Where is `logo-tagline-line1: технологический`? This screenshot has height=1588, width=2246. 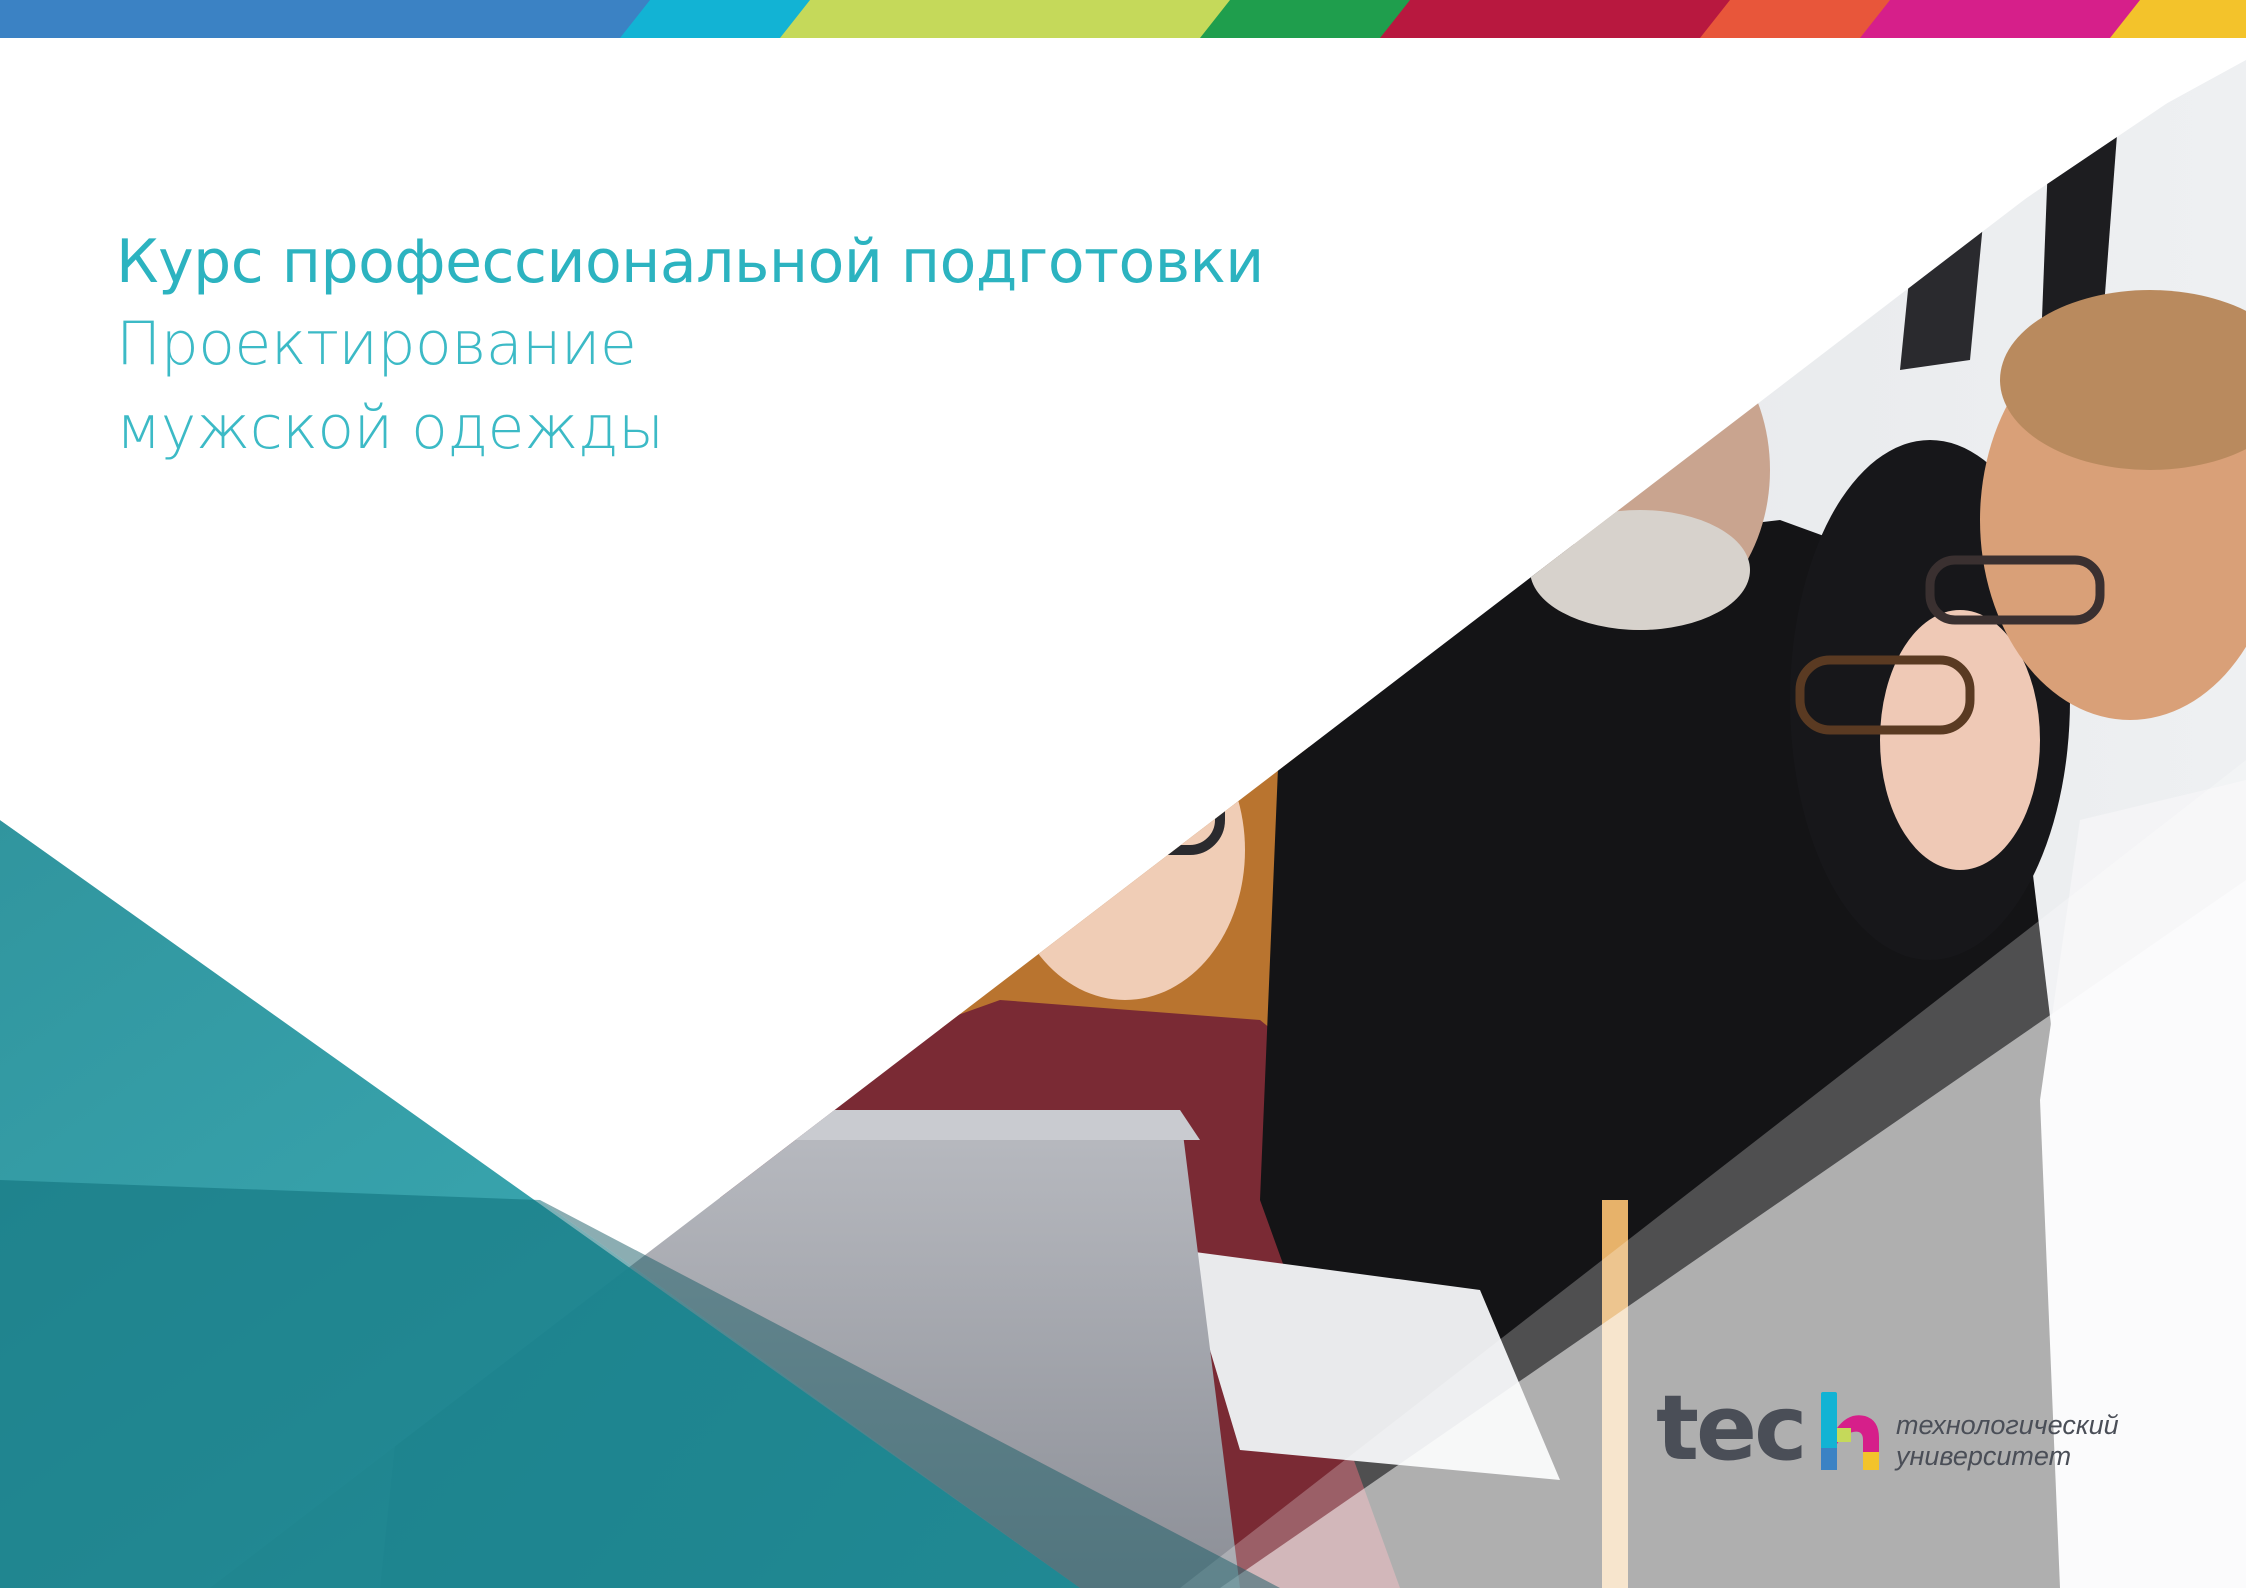
logo-tagline-line1: технологический is located at coordinates (2007, 1425).